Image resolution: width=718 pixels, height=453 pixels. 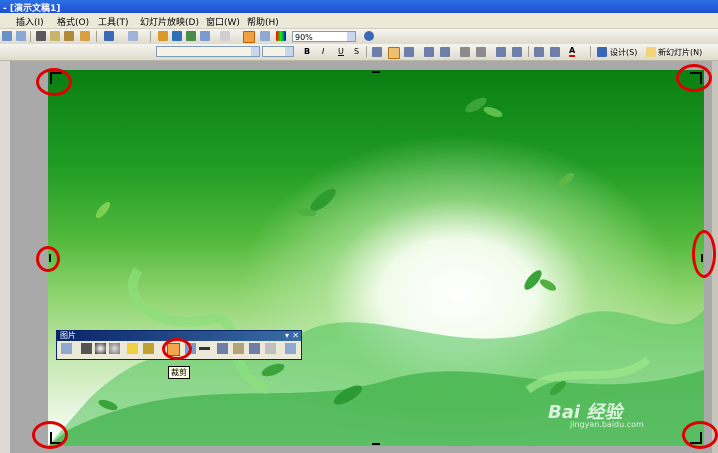 What do you see at coordinates (179, 372) in the screenshot?
I see `crop-tooltip: 裁剪` at bounding box center [179, 372].